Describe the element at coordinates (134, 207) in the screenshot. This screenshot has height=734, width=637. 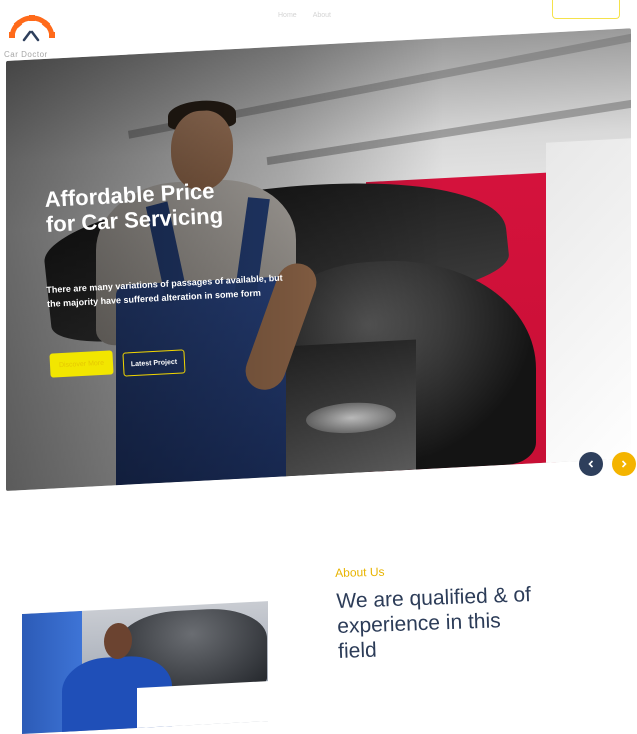
I see `hero-title: Affordable Price for Car Servicing` at that location.